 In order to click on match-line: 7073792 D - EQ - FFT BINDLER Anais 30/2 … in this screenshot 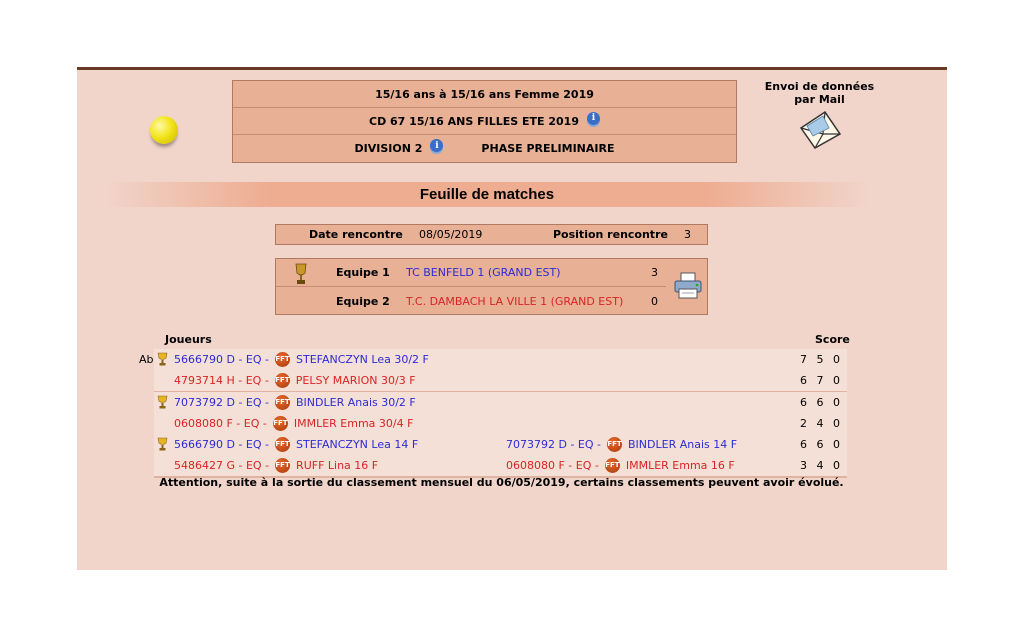, I will do `click(500, 402)`.